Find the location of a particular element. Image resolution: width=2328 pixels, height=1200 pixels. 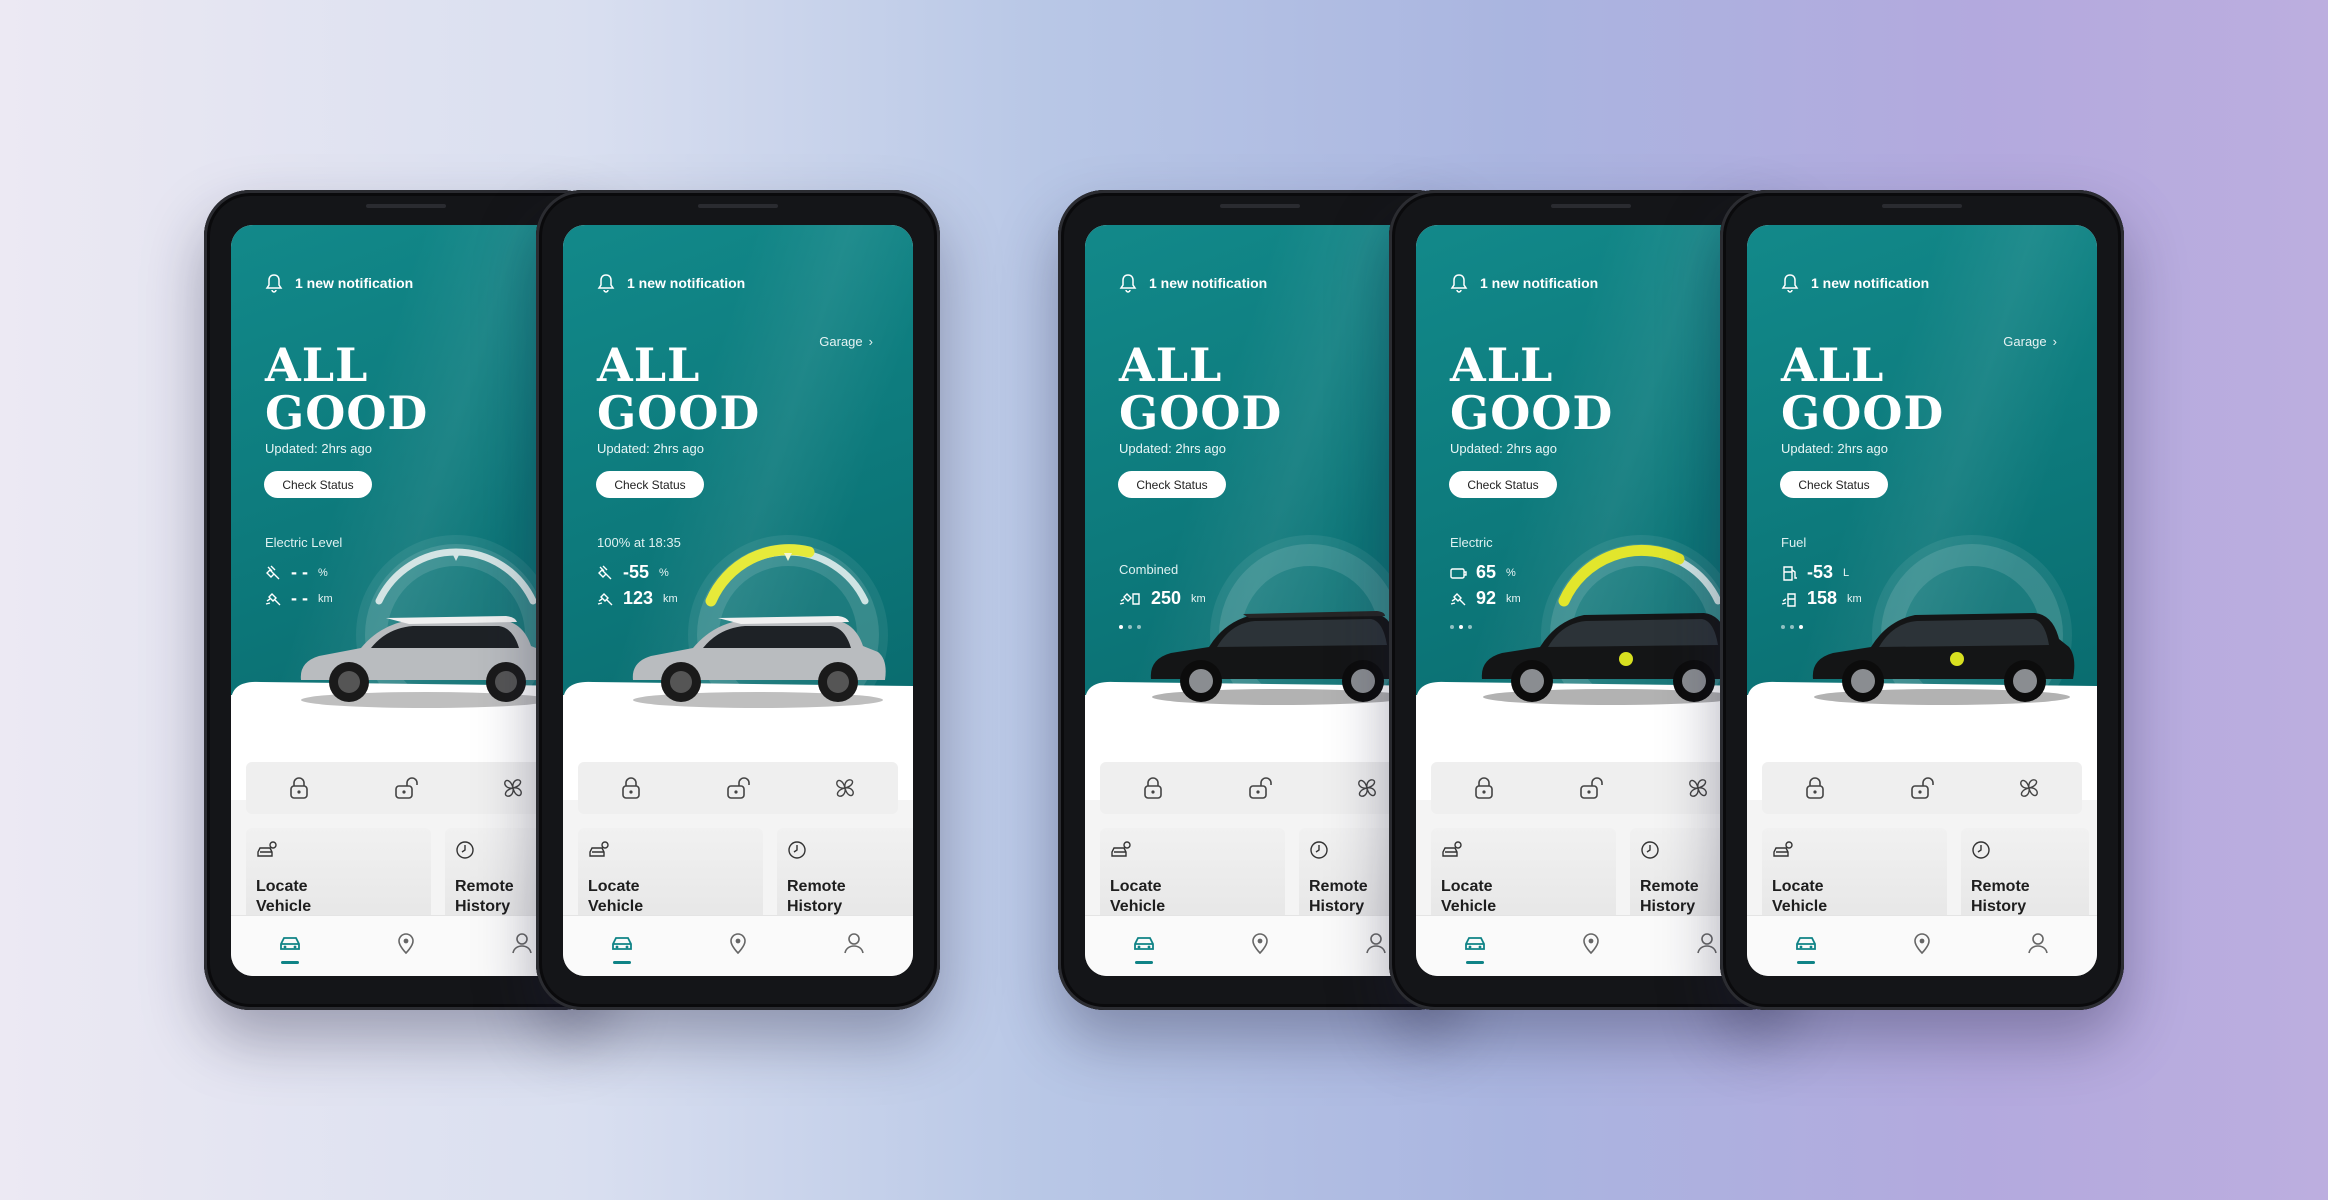

remote-history-label: Remote History is located at coordinates (2000, 896).